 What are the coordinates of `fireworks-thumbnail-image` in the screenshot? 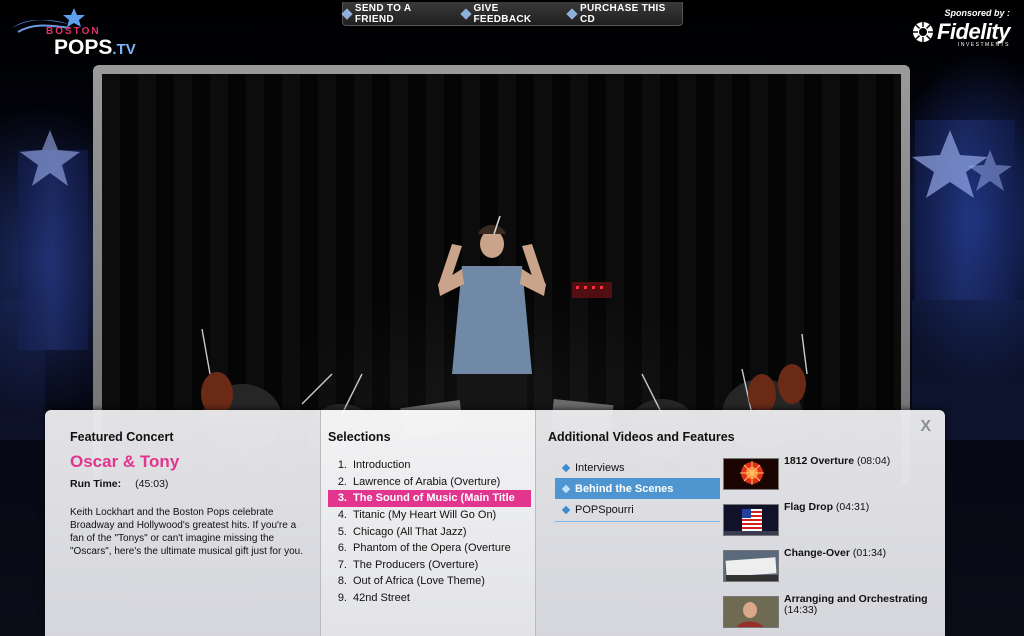 It's located at (751, 474).